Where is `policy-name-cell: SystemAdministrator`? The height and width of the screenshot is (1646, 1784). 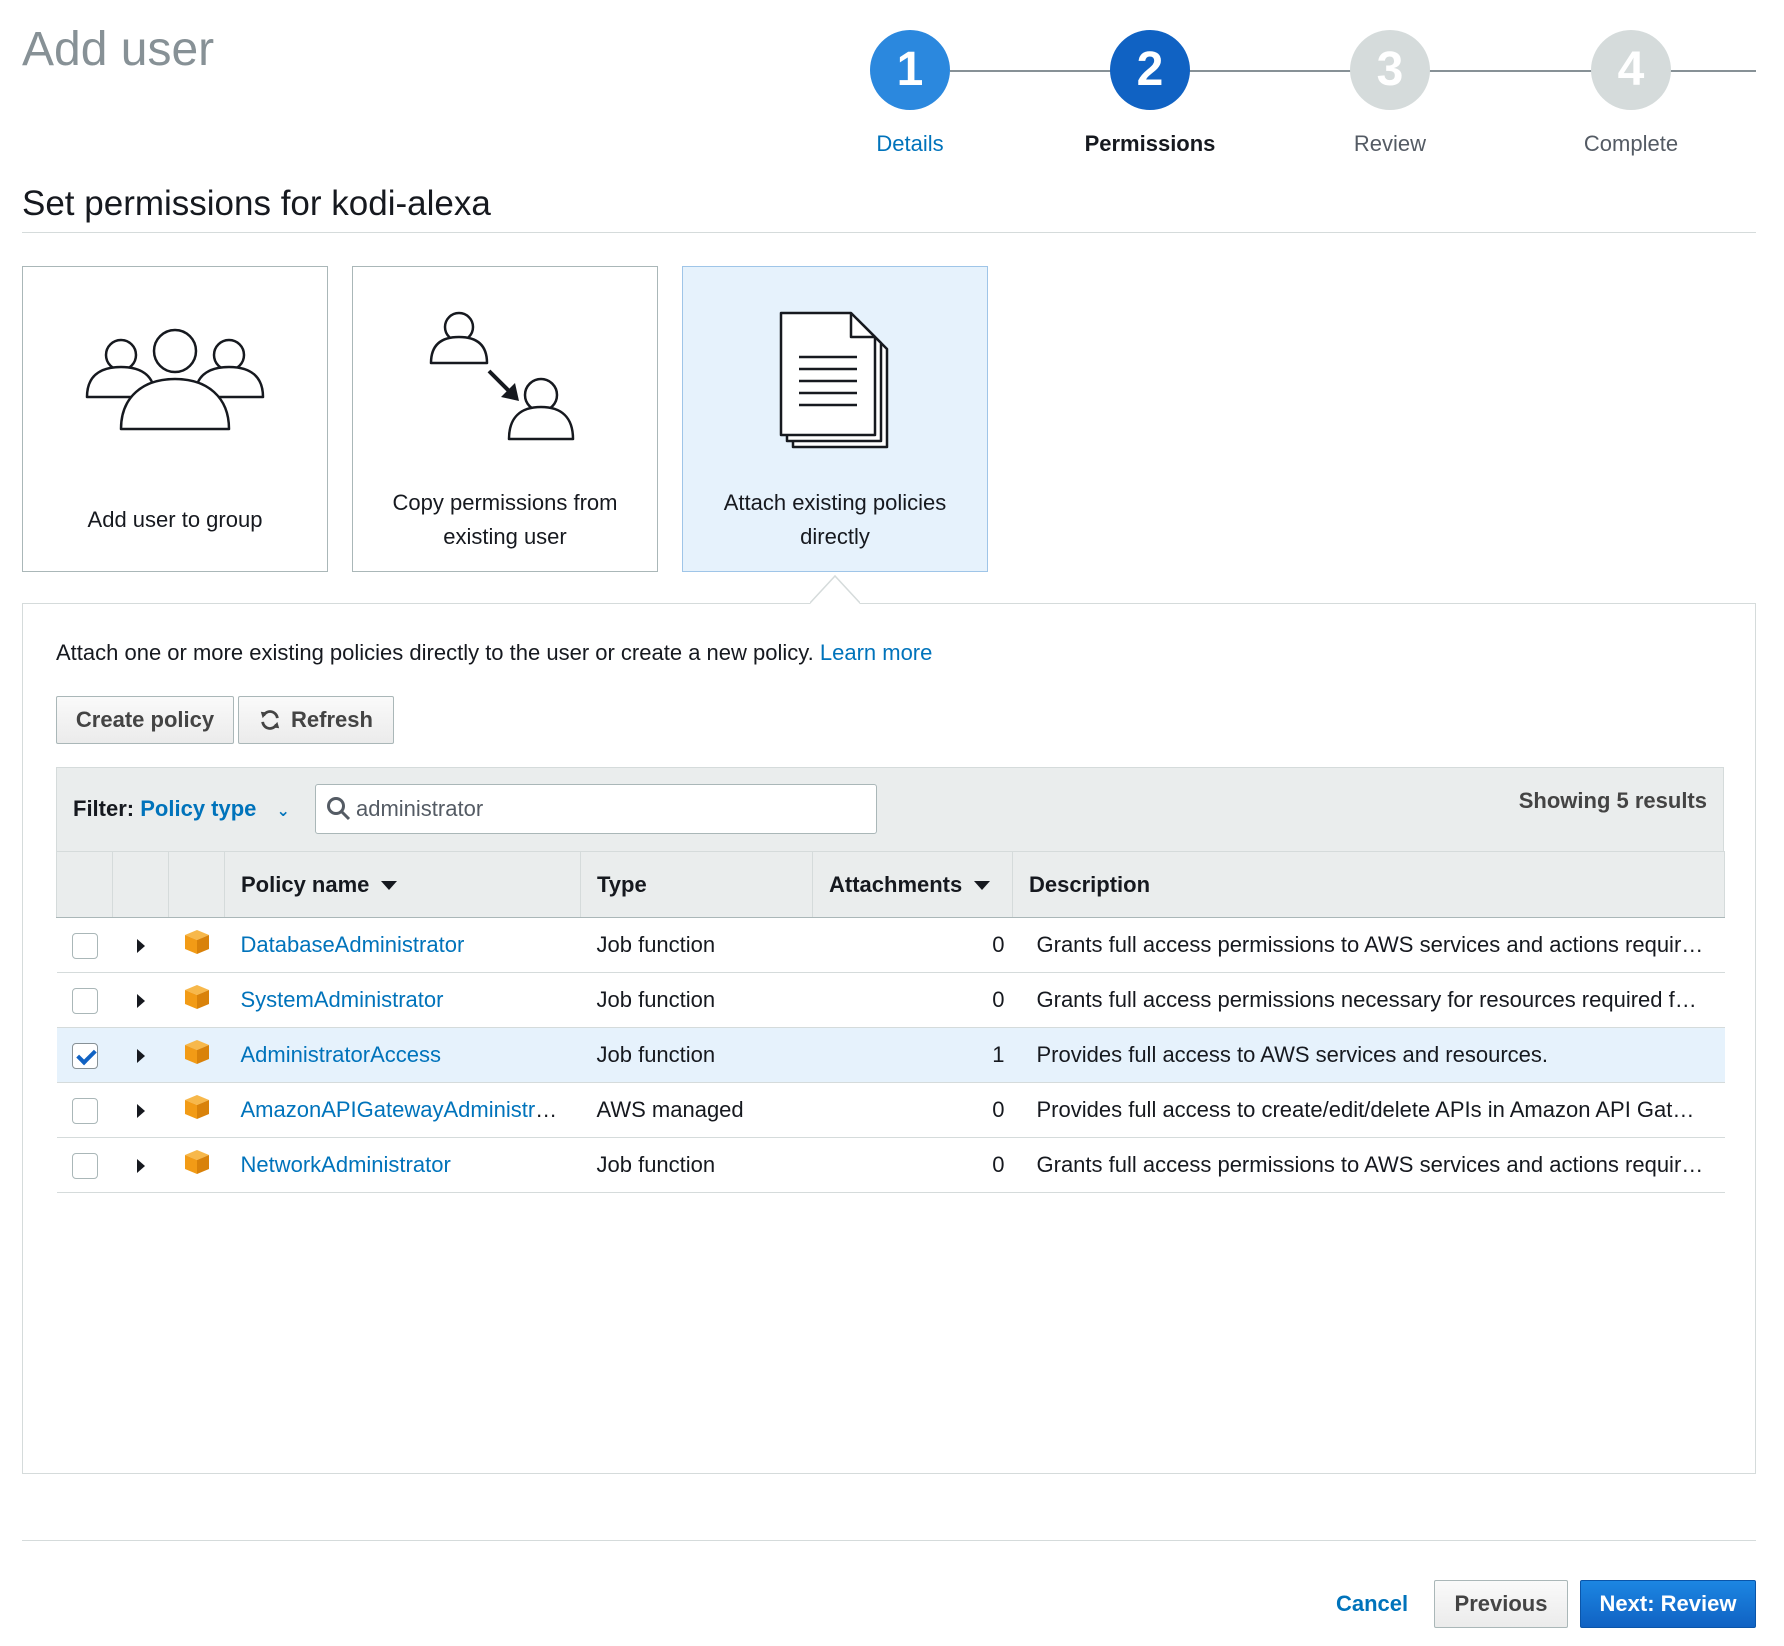 policy-name-cell: SystemAdministrator is located at coordinates (402, 1000).